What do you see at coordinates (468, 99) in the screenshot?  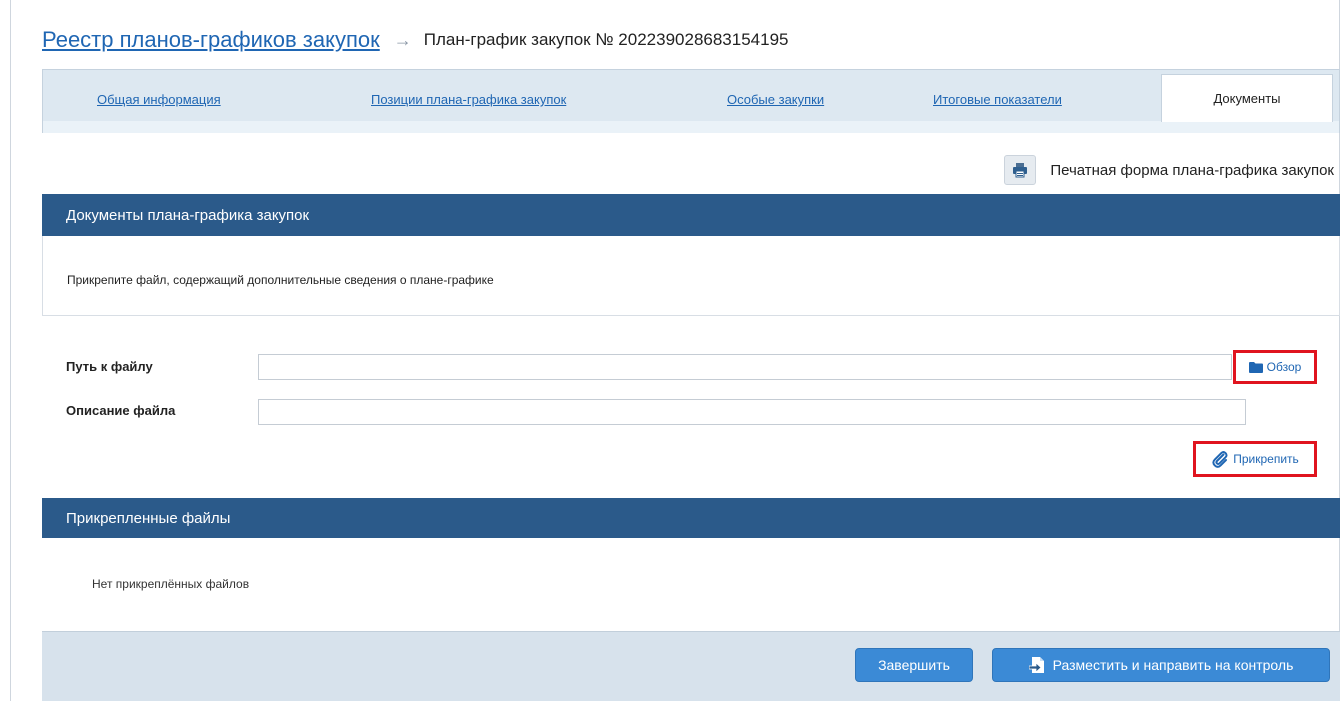 I see `tab-plan-positions: Позиции плана-графика закупок` at bounding box center [468, 99].